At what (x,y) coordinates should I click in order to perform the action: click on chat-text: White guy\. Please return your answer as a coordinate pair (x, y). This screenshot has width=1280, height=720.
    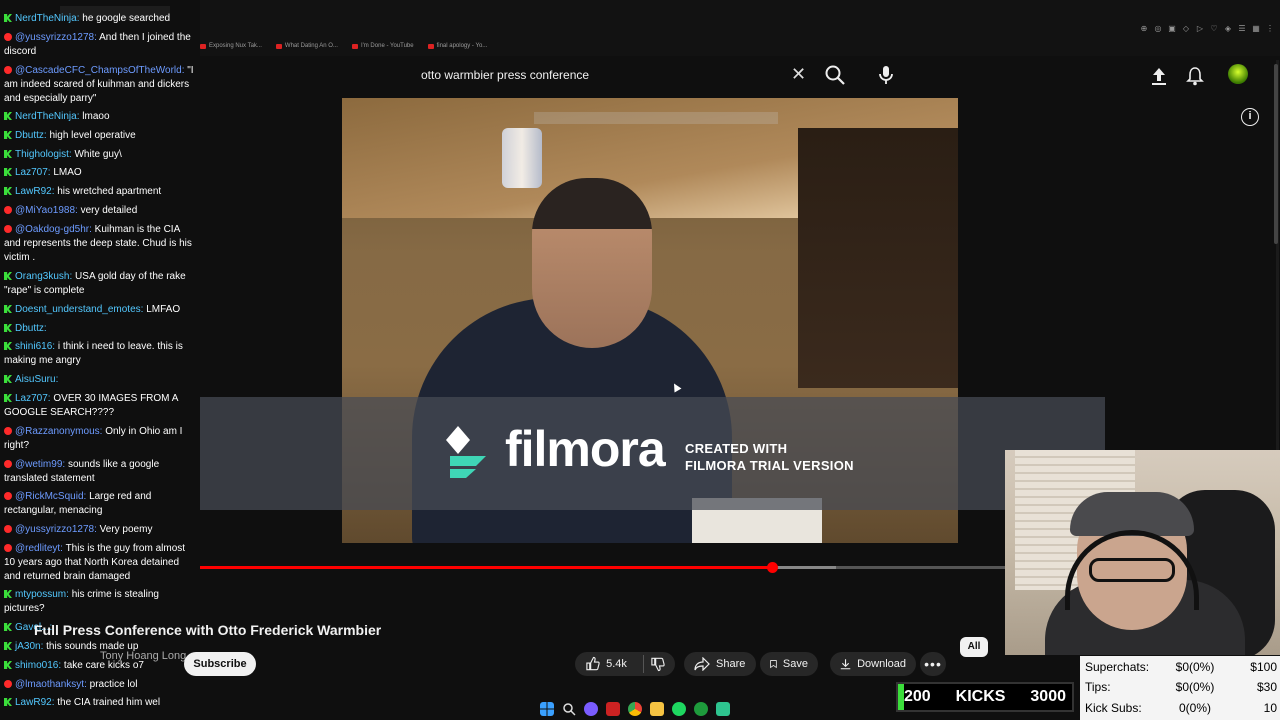
    Looking at the image, I should click on (98, 154).